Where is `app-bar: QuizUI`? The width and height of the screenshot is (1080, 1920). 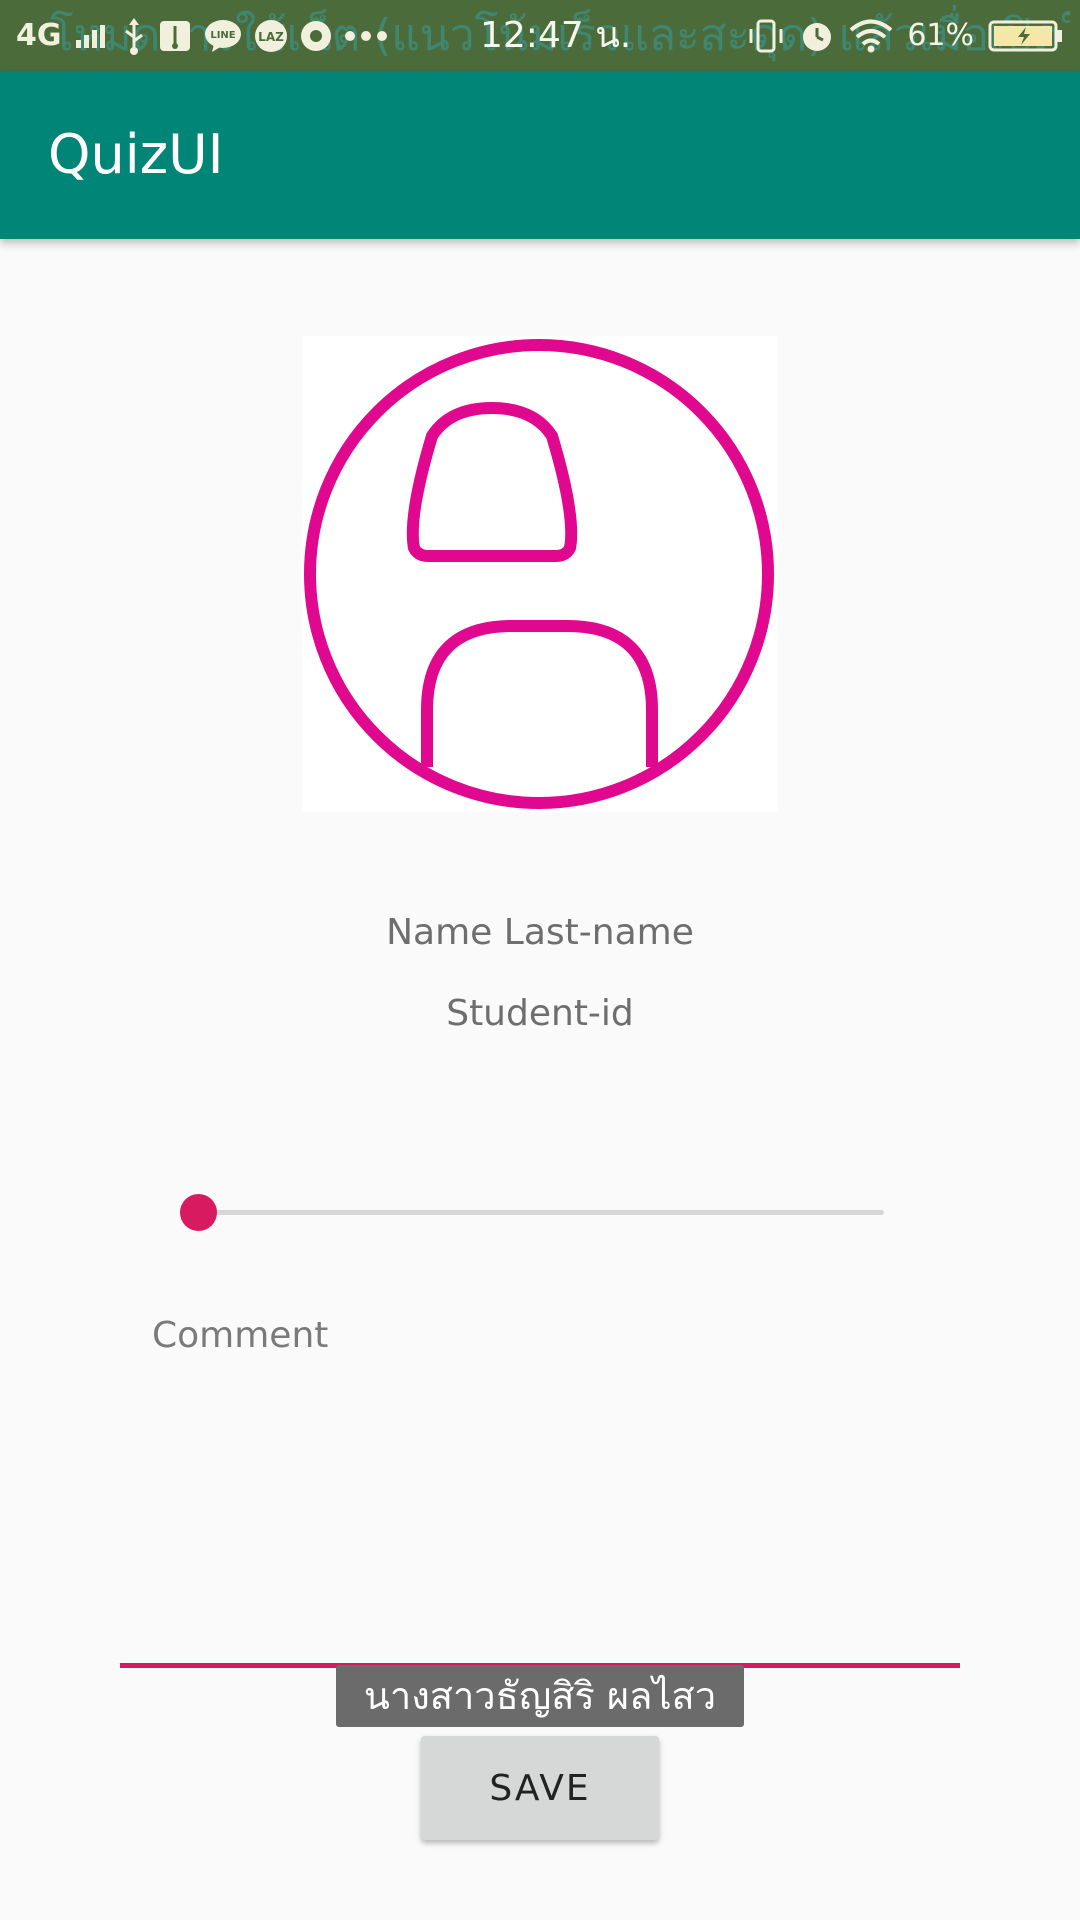
app-bar: QuizUI is located at coordinates (540, 155).